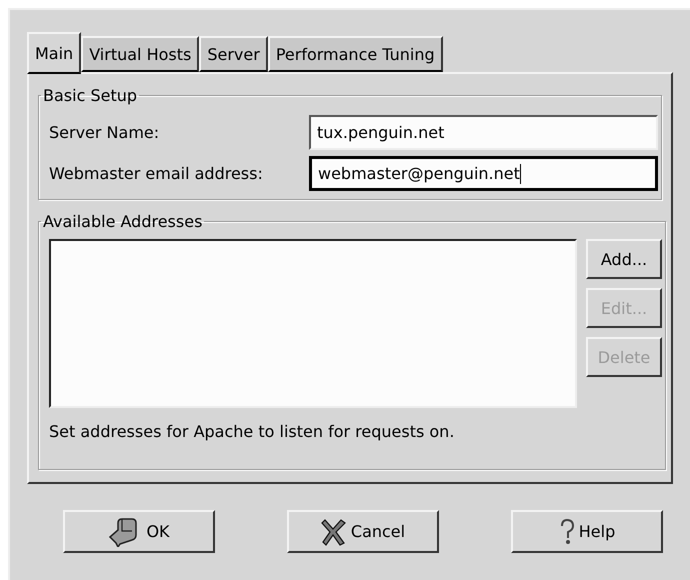 This screenshot has height=580, width=690. Describe the element at coordinates (483, 132) in the screenshot. I see `text-field: tux.penguin.net` at that location.